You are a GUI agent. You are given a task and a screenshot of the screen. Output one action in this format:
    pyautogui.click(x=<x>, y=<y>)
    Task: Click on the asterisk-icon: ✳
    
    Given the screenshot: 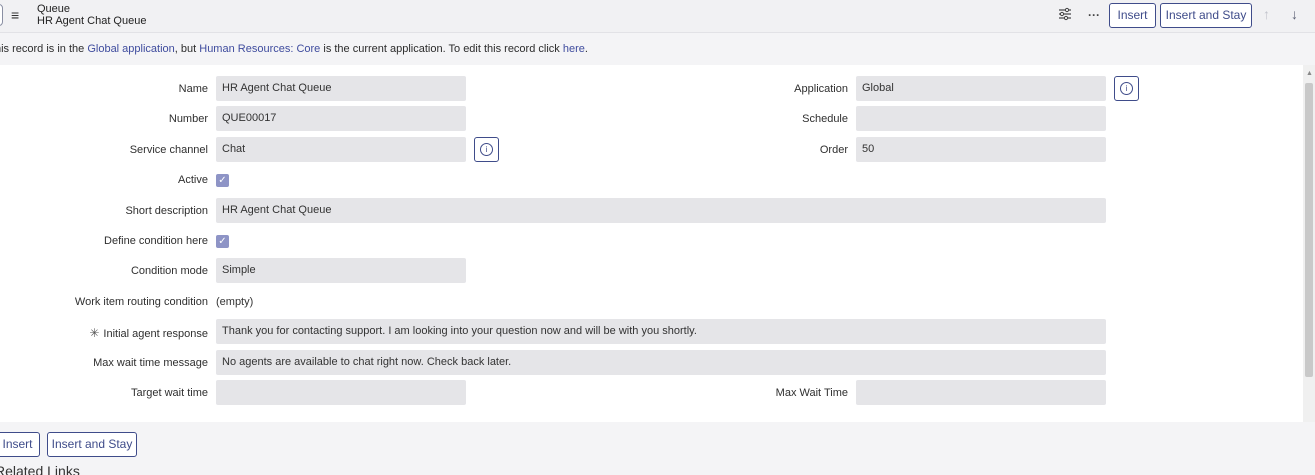 What is the action you would take?
    pyautogui.click(x=94, y=333)
    